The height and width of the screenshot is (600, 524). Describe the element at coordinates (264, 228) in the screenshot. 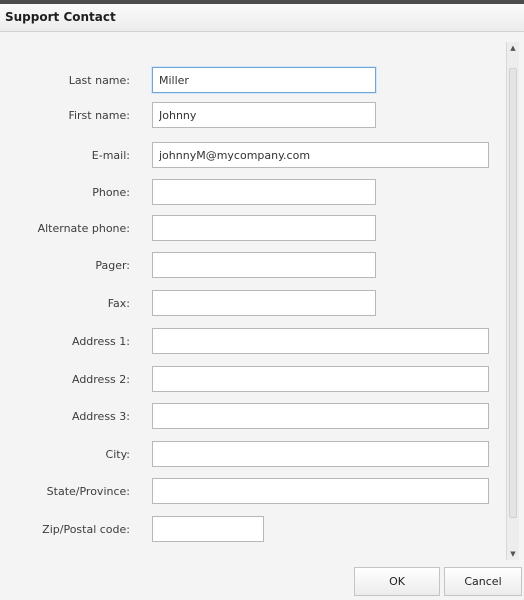

I see `alternate-phone-input` at that location.